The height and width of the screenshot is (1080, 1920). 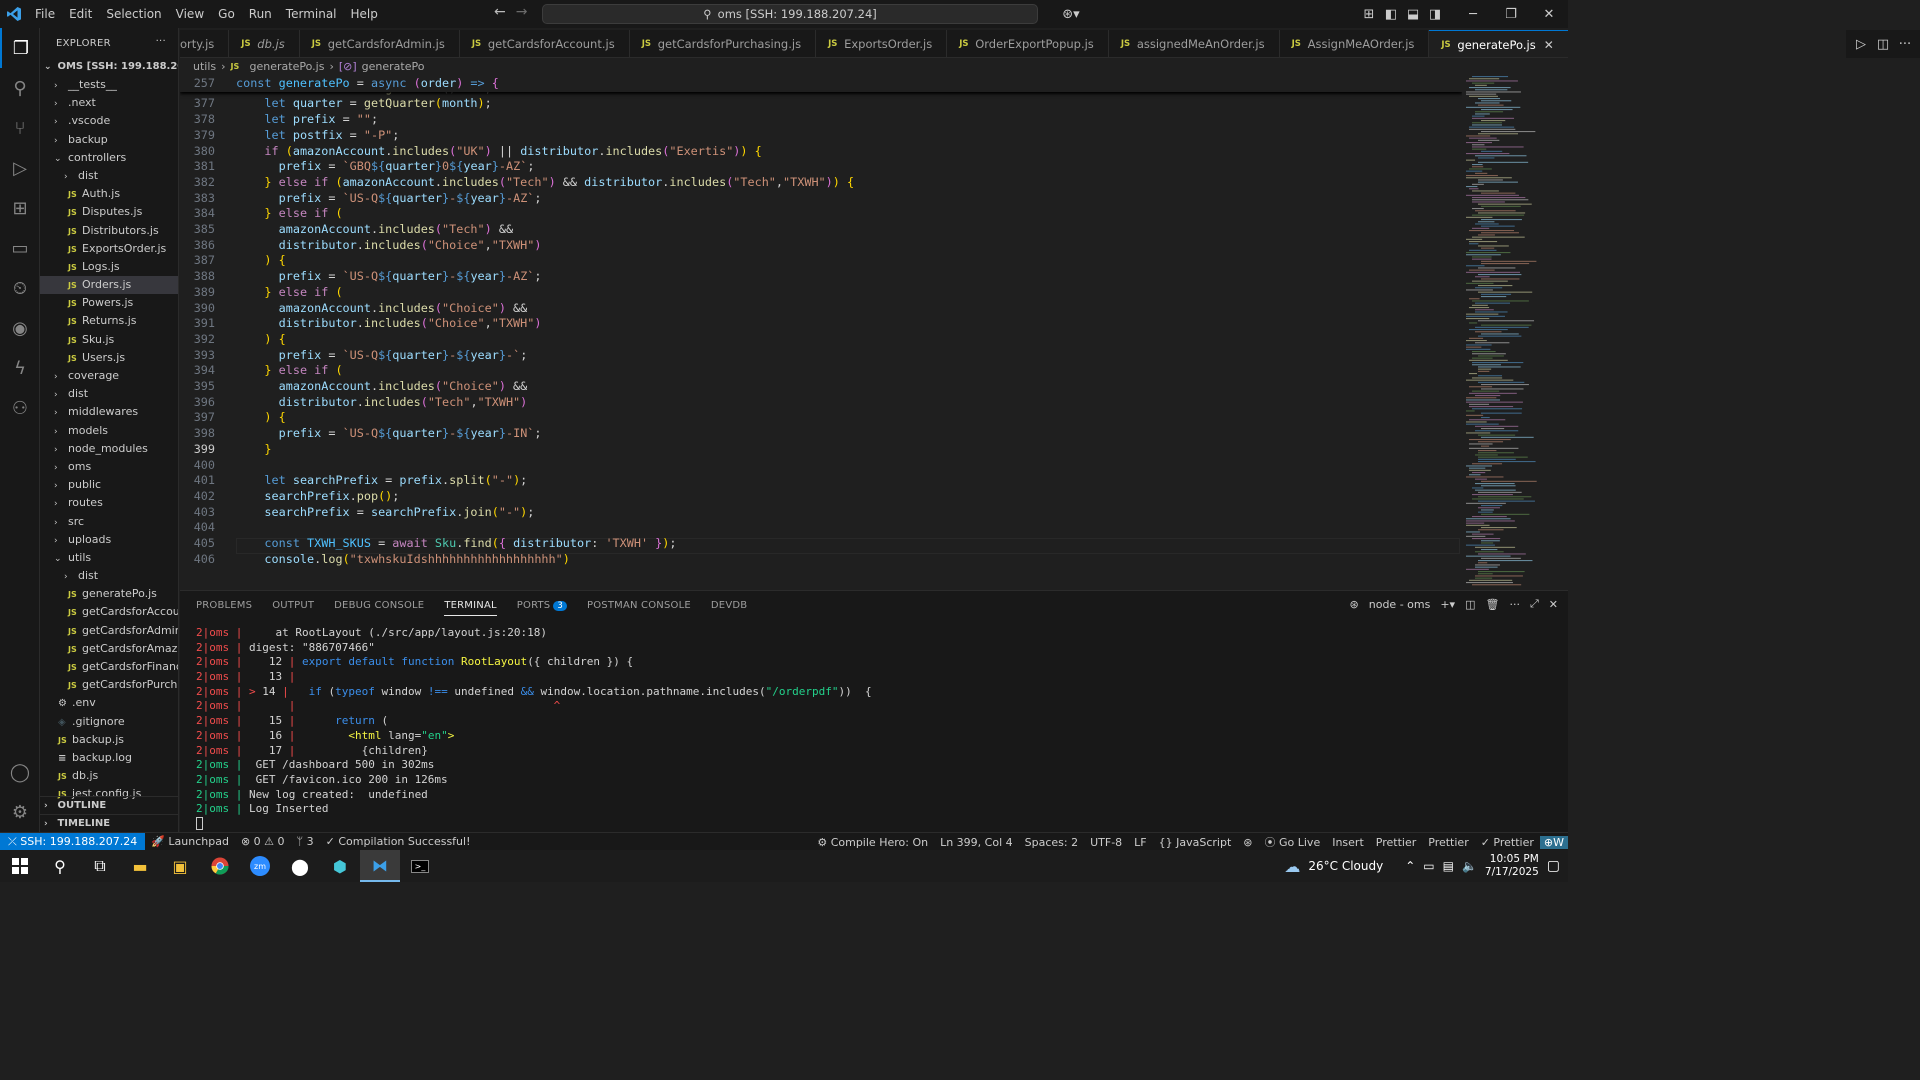 What do you see at coordinates (109, 121) in the screenshot?
I see `folder-item: › .vscode` at bounding box center [109, 121].